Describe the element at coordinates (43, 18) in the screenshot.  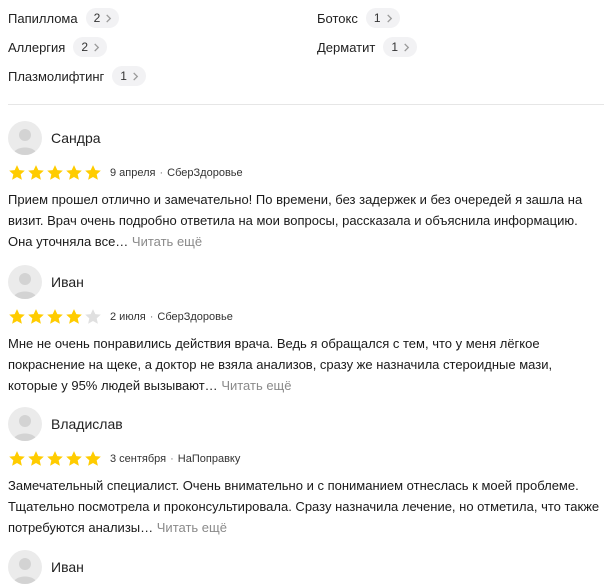
I see `tag-label: Папиллома` at that location.